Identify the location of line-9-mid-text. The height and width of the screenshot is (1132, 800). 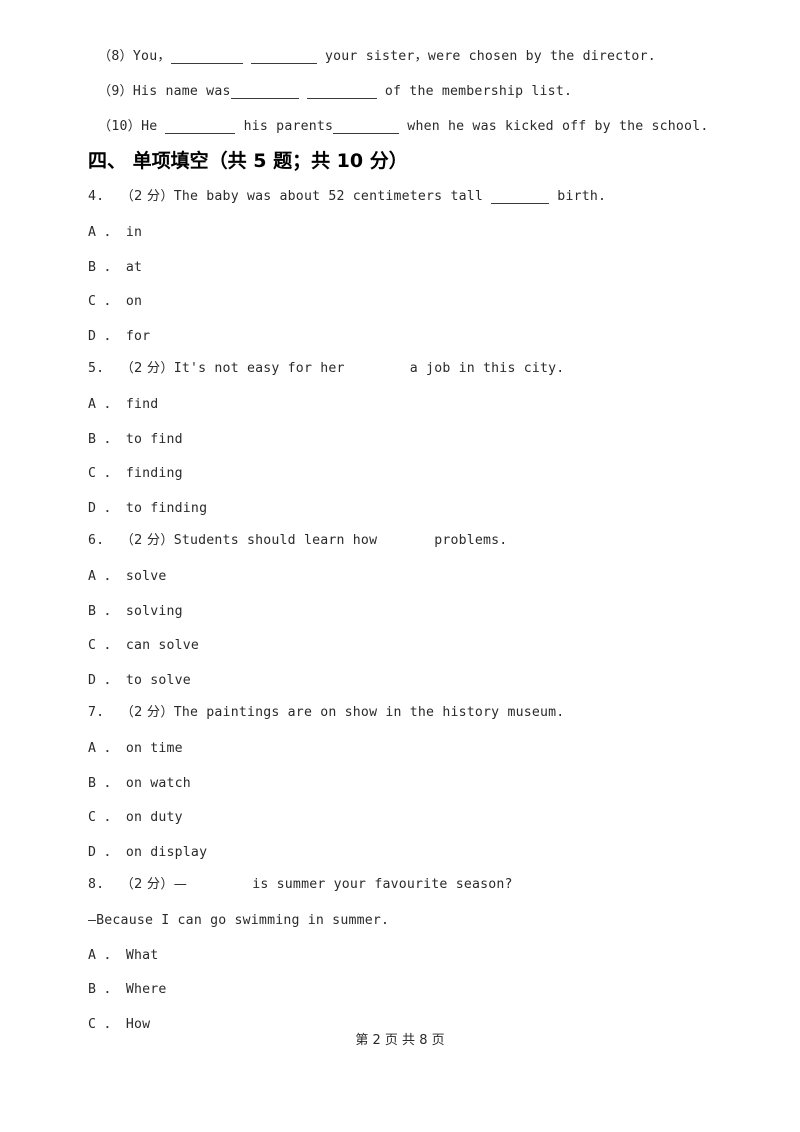
(303, 91).